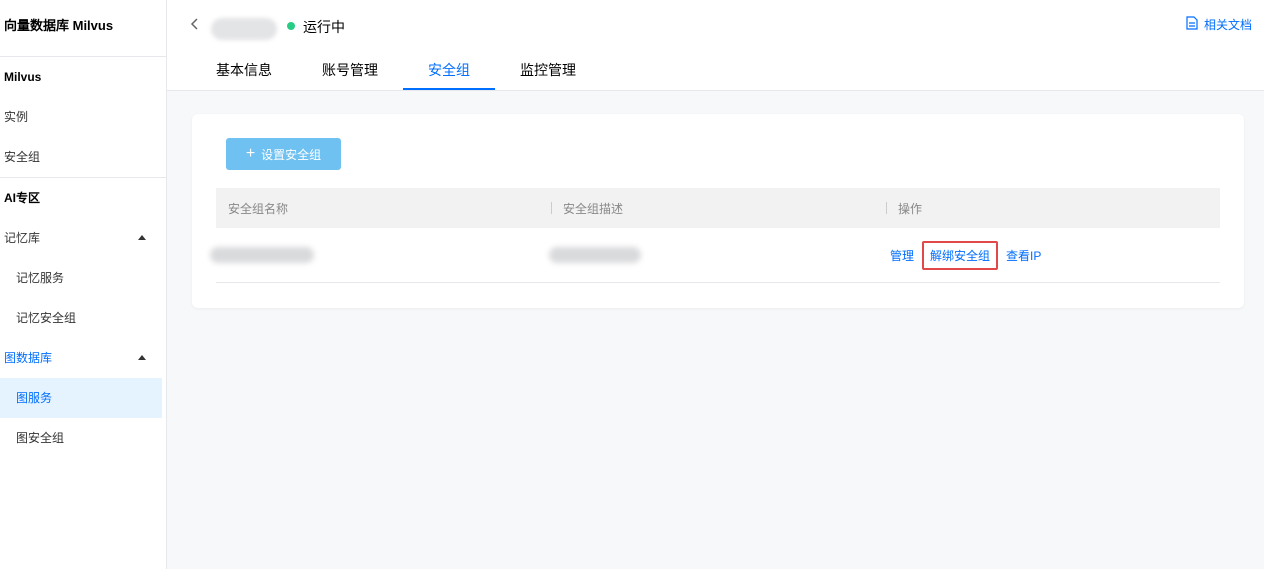 The width and height of the screenshot is (1264, 569). Describe the element at coordinates (715, 45) in the screenshot. I see `page-header: 运行中 相关文档 基本信息 账号管理 安全组 监控管理` at that location.